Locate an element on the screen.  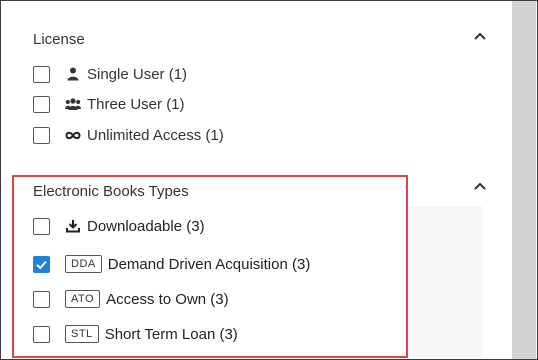
ebook-option-downloadable: Downloadable (3) is located at coordinates (119, 226).